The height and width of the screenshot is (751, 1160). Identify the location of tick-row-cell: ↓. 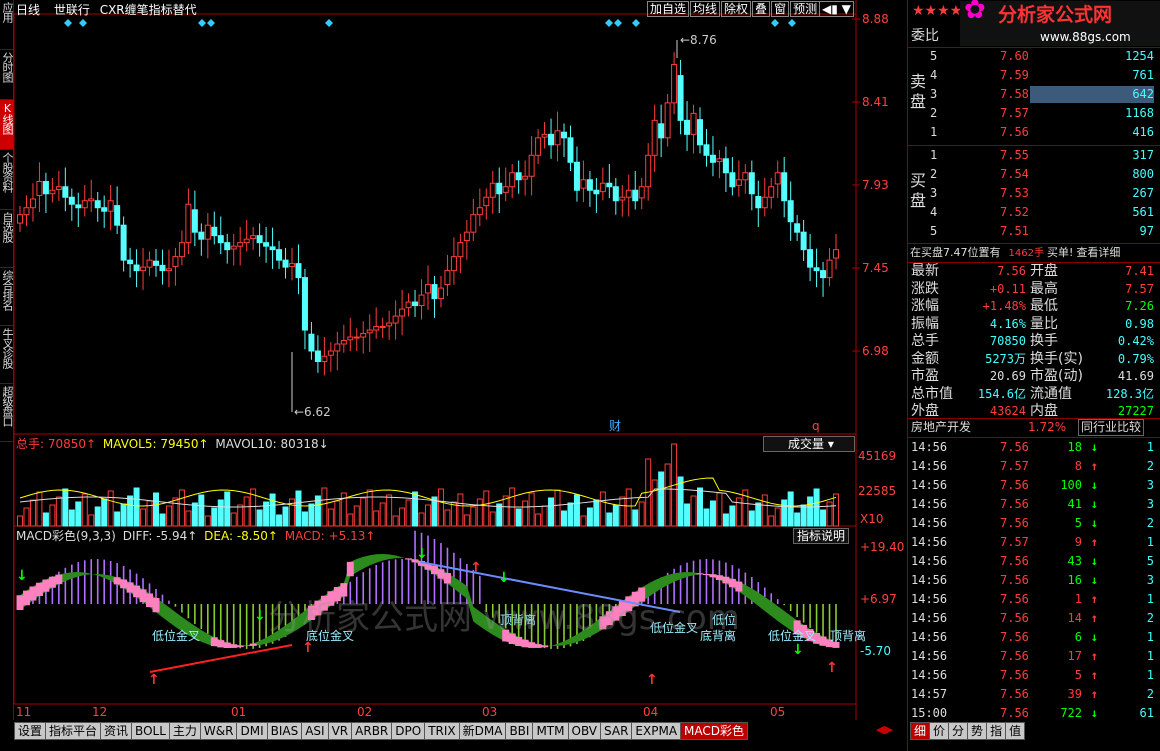
(1094, 561).